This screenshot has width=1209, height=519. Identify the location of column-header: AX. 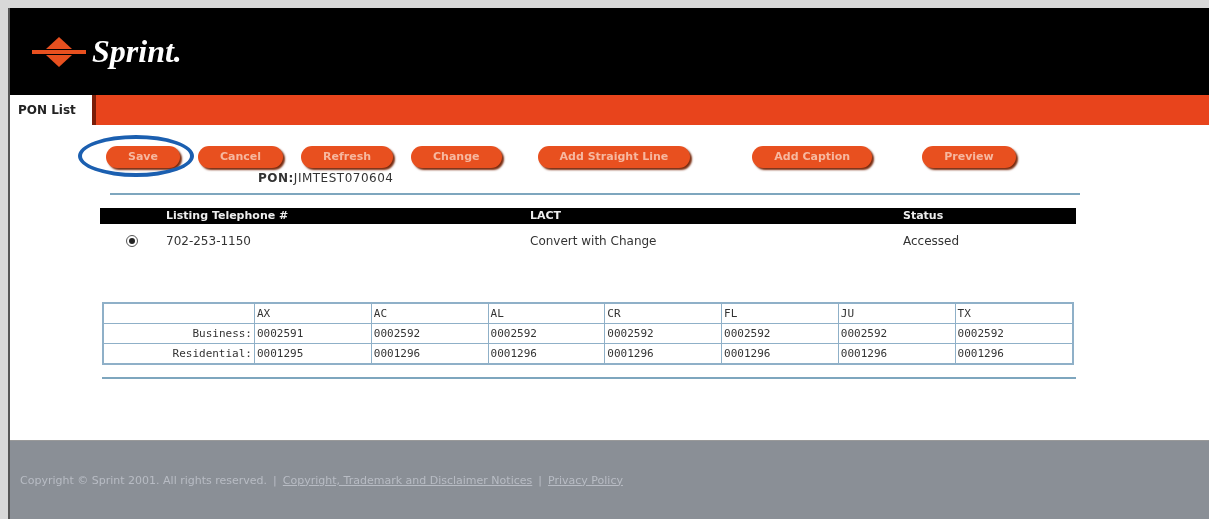
(313, 312).